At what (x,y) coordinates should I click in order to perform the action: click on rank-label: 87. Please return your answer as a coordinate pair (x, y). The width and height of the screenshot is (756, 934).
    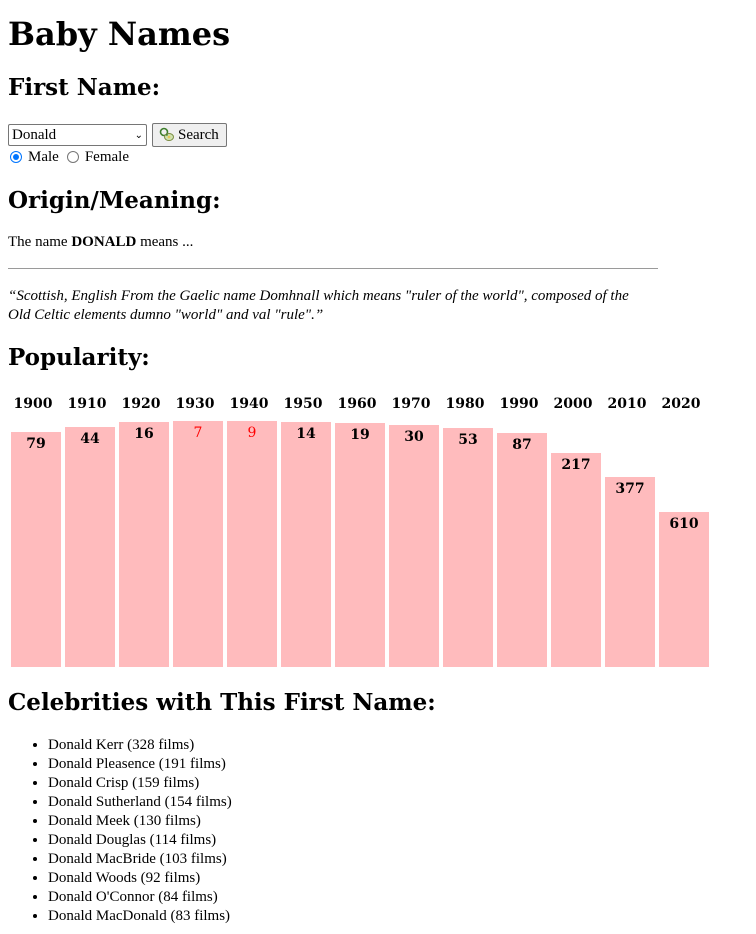
    Looking at the image, I should click on (522, 445).